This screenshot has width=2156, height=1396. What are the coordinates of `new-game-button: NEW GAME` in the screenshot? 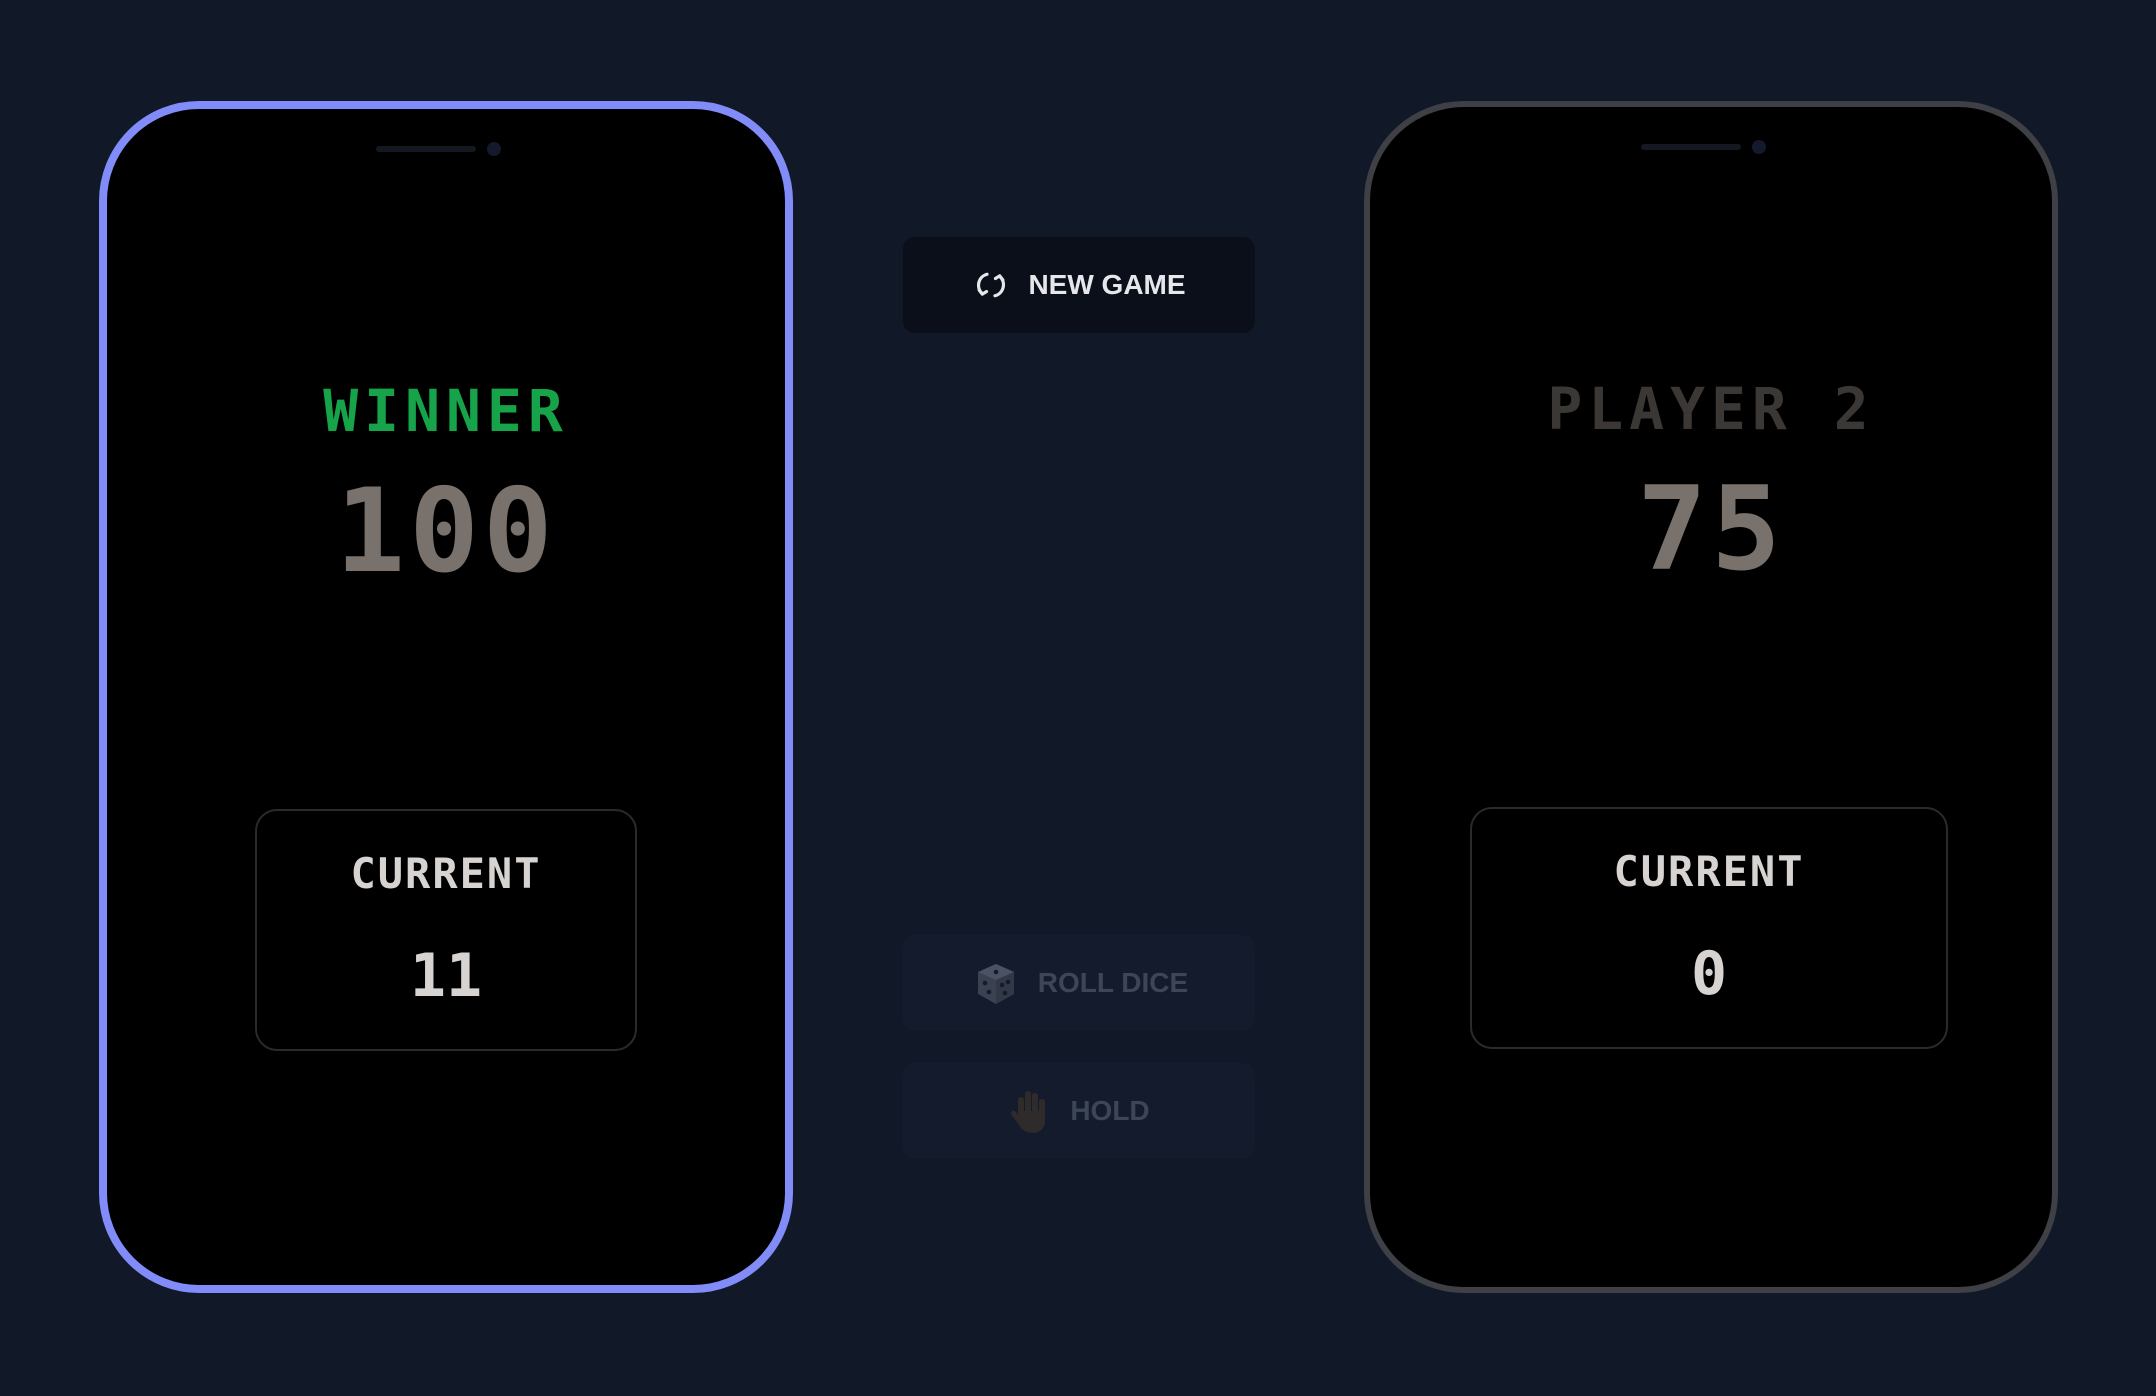 It's located at (1079, 285).